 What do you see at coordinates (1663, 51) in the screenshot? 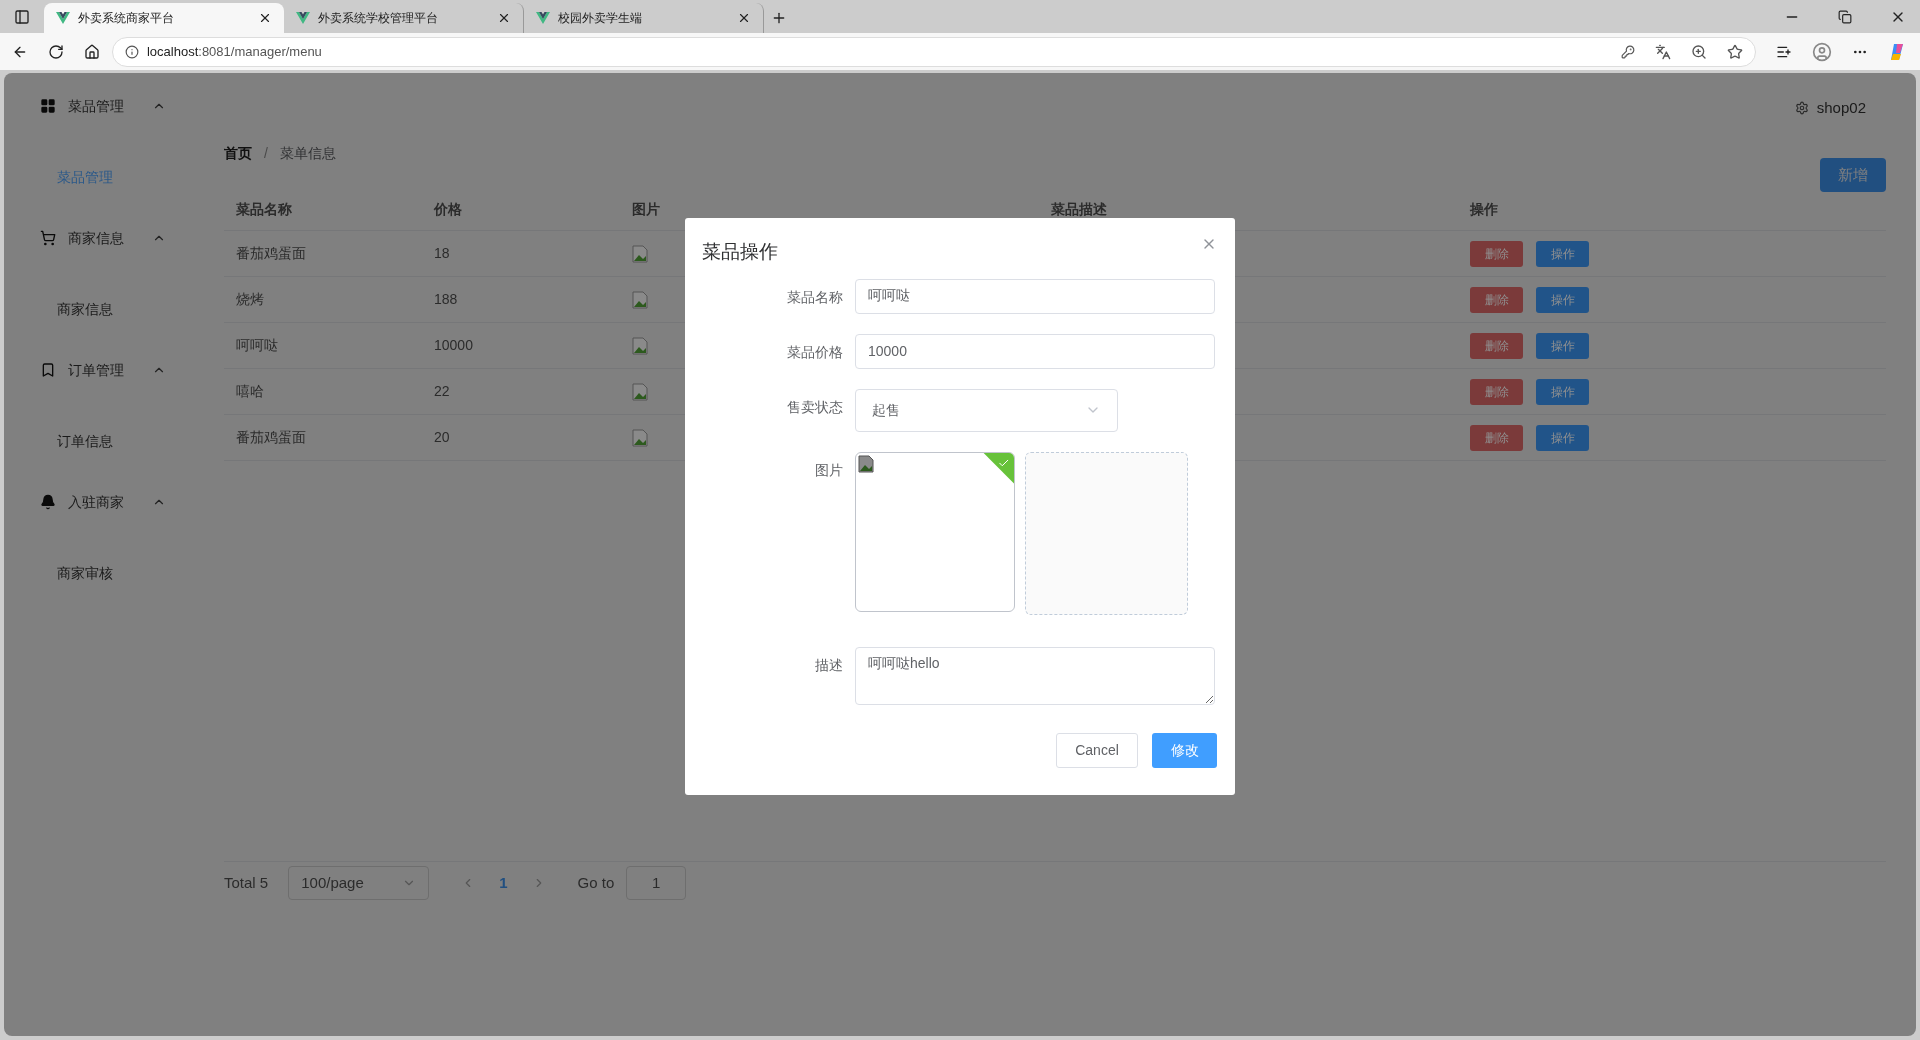
I see `translate-icon` at bounding box center [1663, 51].